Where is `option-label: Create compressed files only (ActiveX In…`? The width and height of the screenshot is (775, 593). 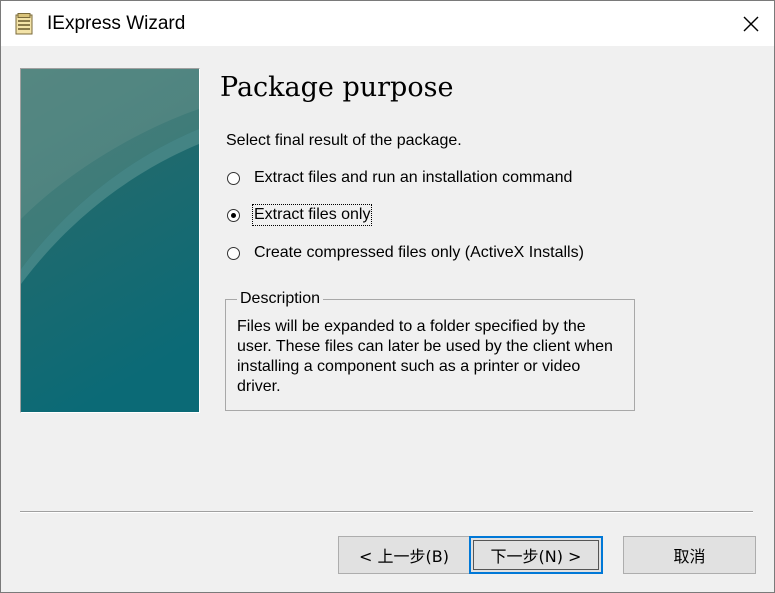 option-label: Create compressed files only (ActiveX In… is located at coordinates (419, 253).